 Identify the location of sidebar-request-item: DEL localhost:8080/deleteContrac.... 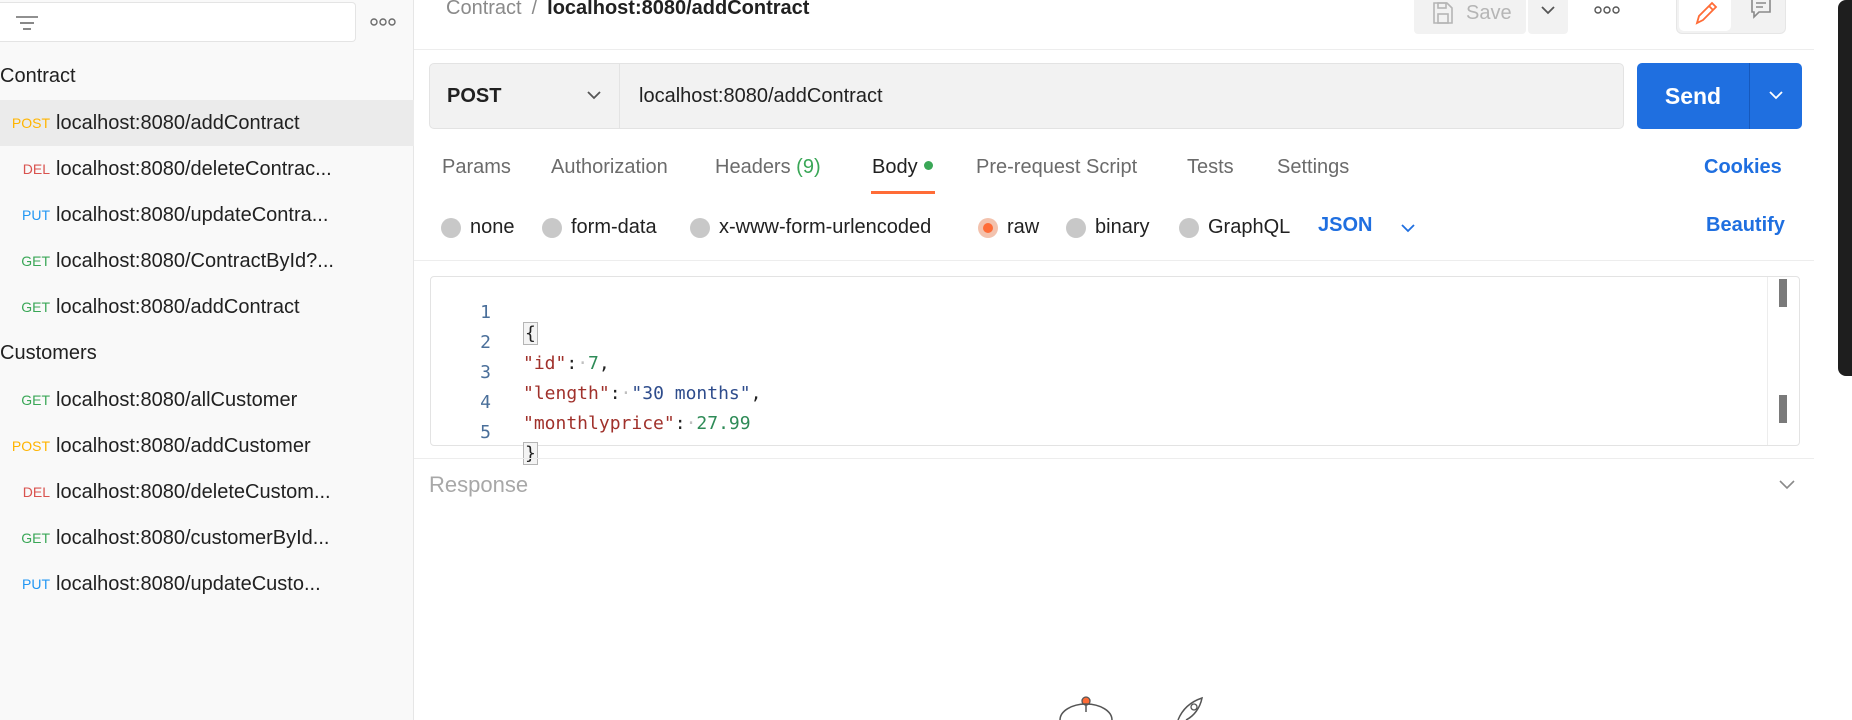
(207, 169).